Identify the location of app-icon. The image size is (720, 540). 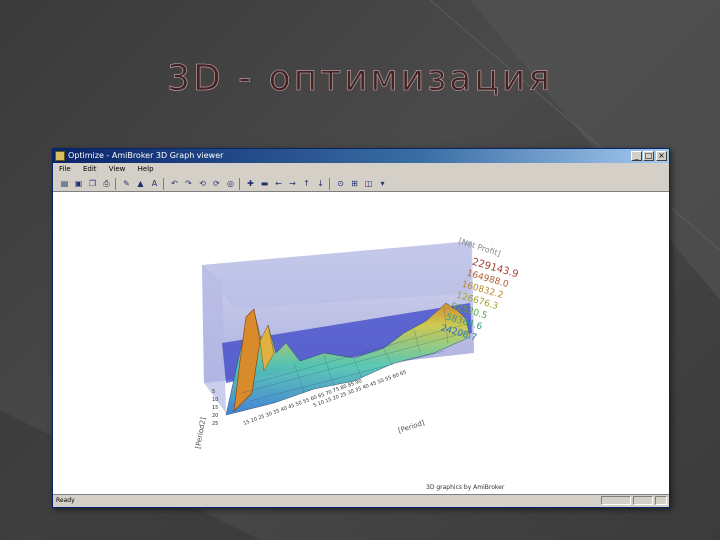
(60, 156).